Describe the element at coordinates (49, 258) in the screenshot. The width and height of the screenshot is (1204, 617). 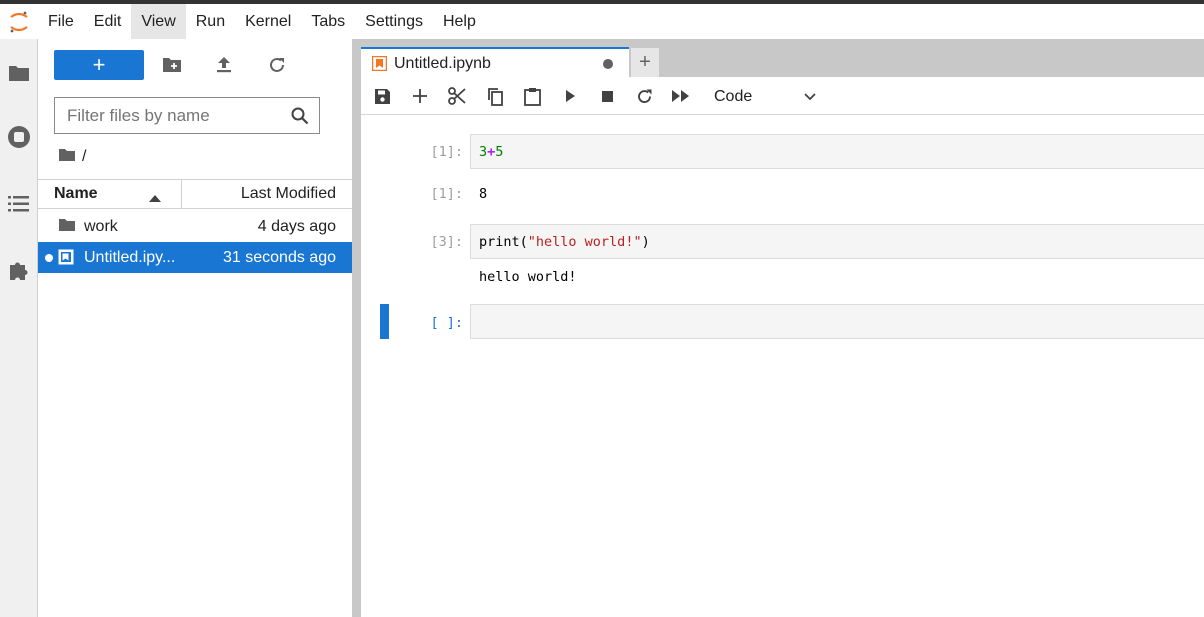
I see `running-indicator` at that location.